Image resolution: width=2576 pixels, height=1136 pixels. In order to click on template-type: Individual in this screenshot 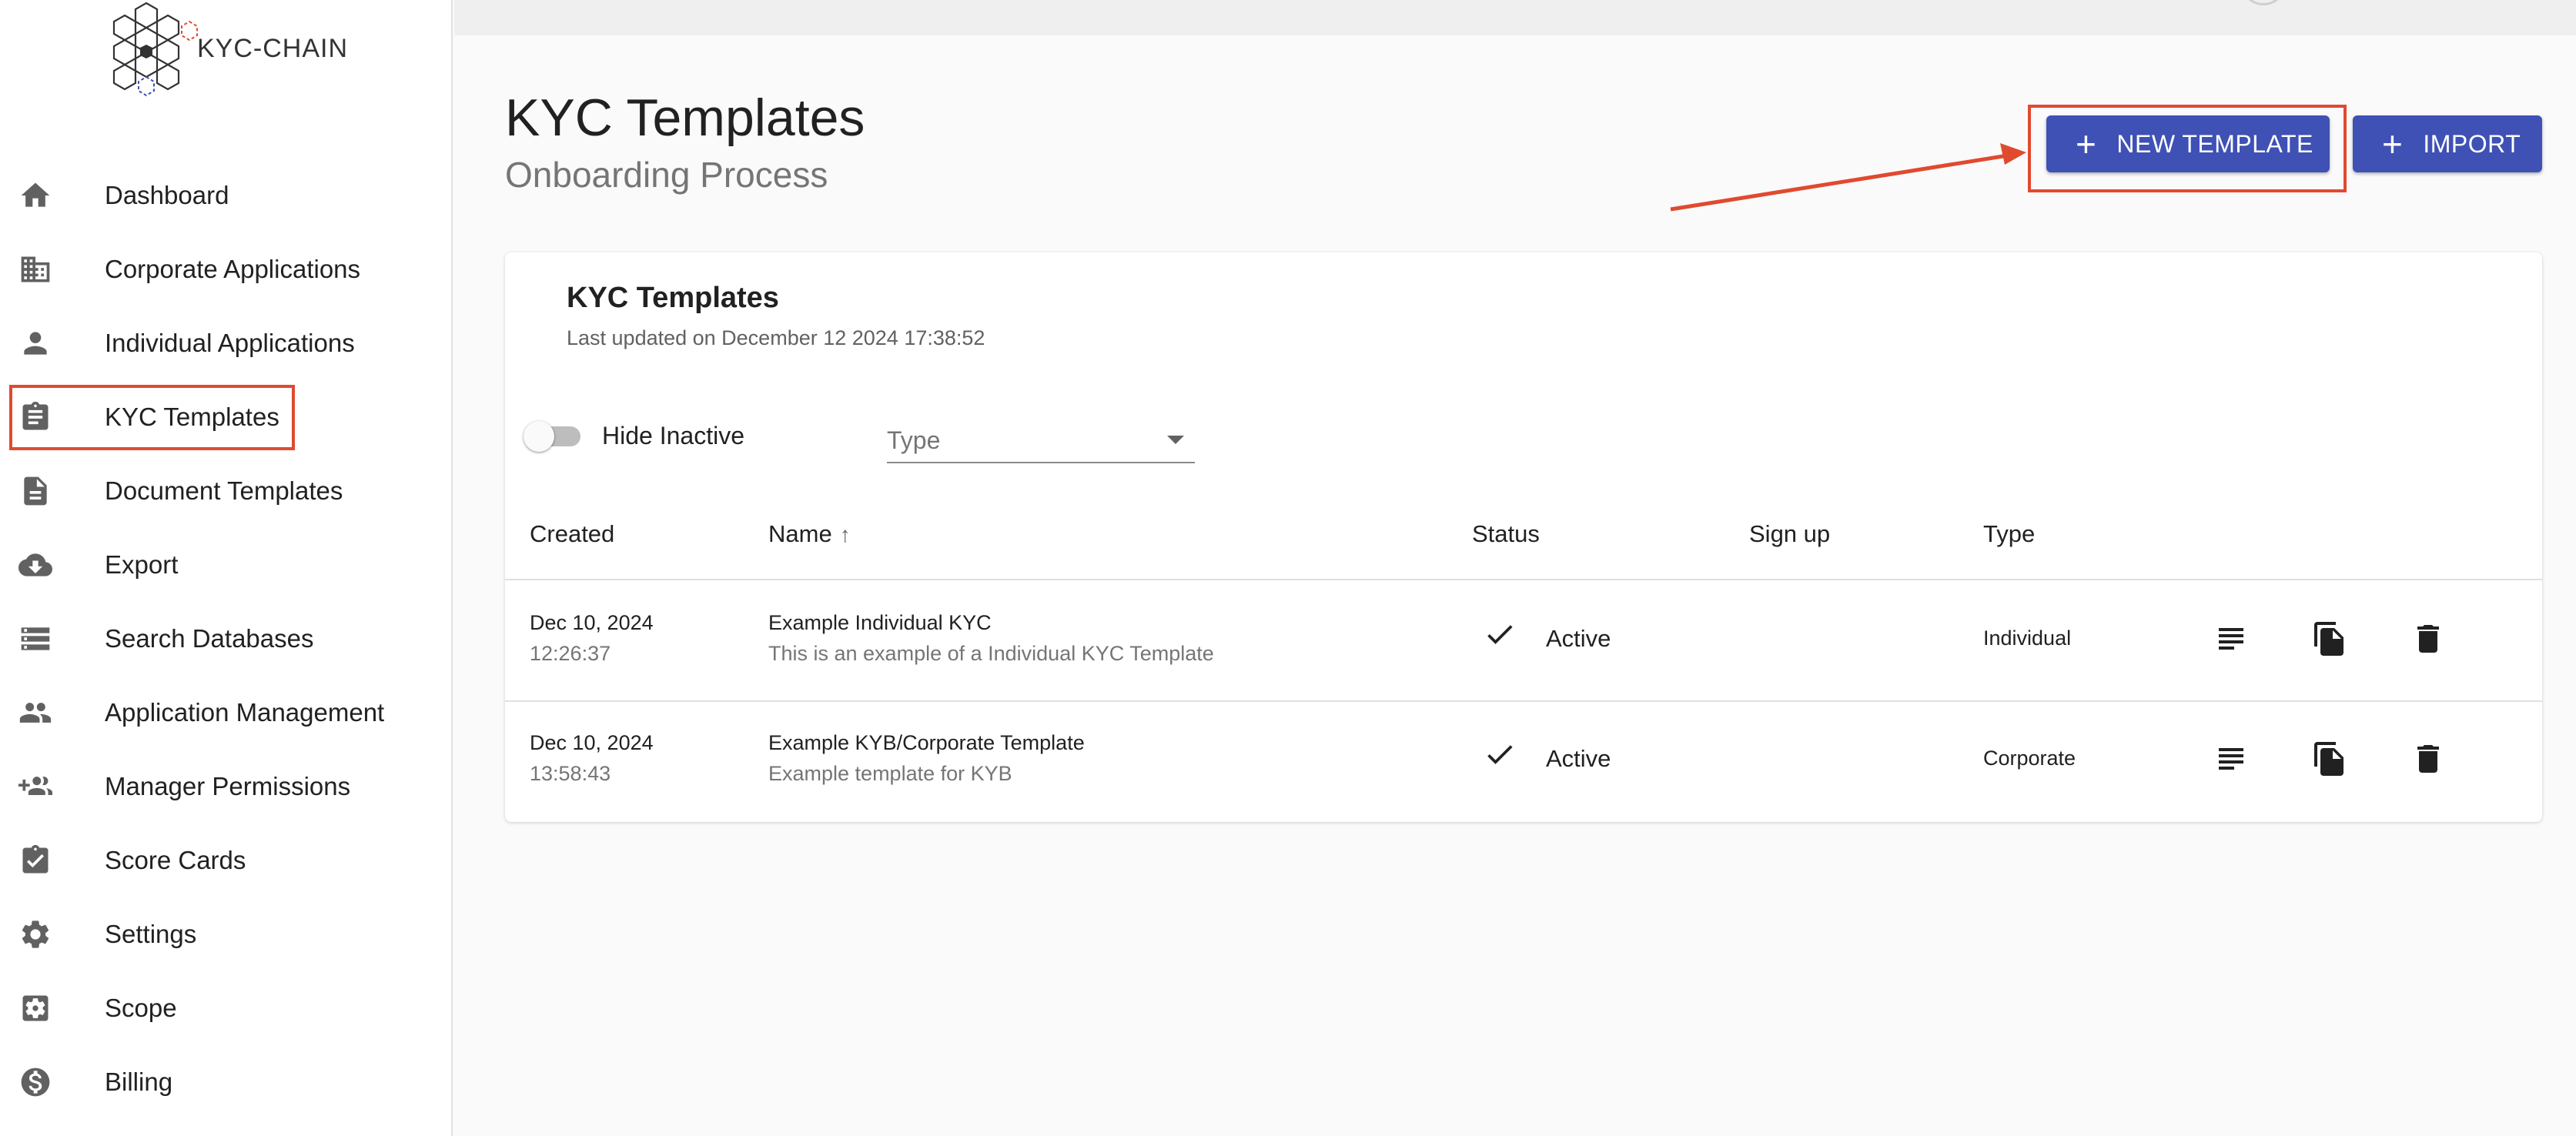, I will do `click(2027, 638)`.